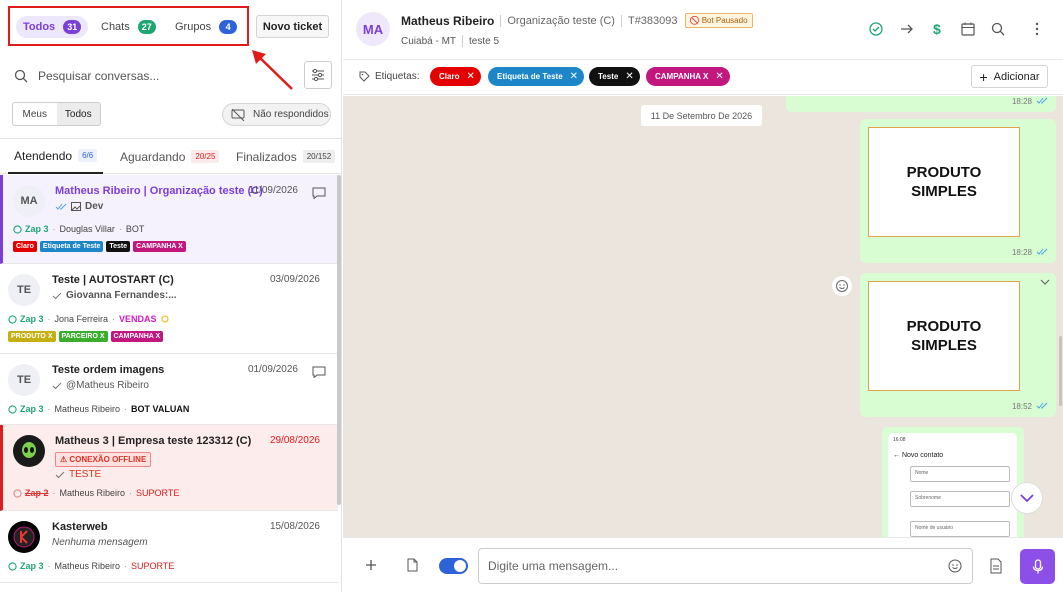 The width and height of the screenshot is (1063, 592). I want to click on tab-aguardando: Aguardando 20/25, so click(170, 156).